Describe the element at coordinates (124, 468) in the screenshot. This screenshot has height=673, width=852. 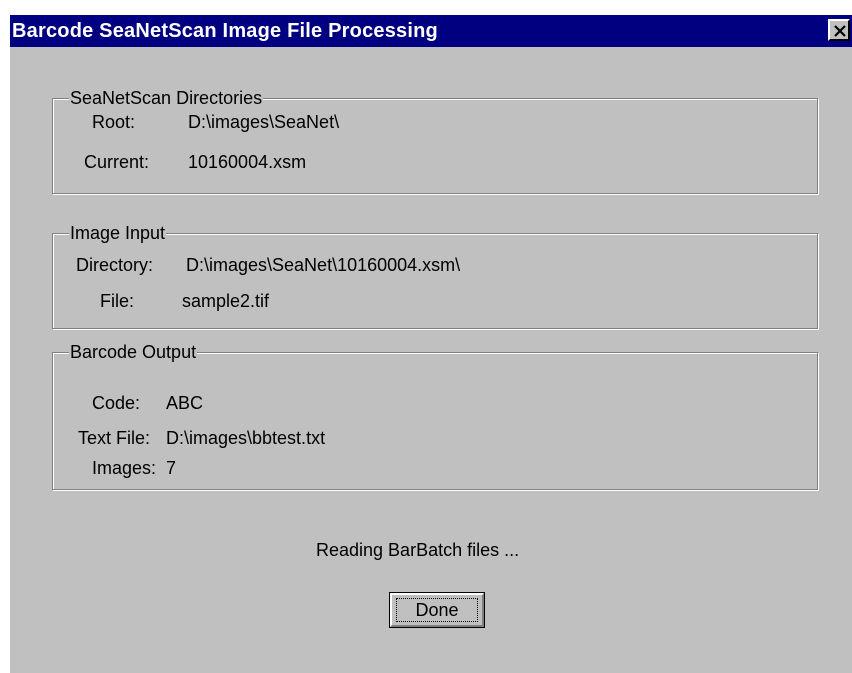
I see `images-label: Images:` at that location.